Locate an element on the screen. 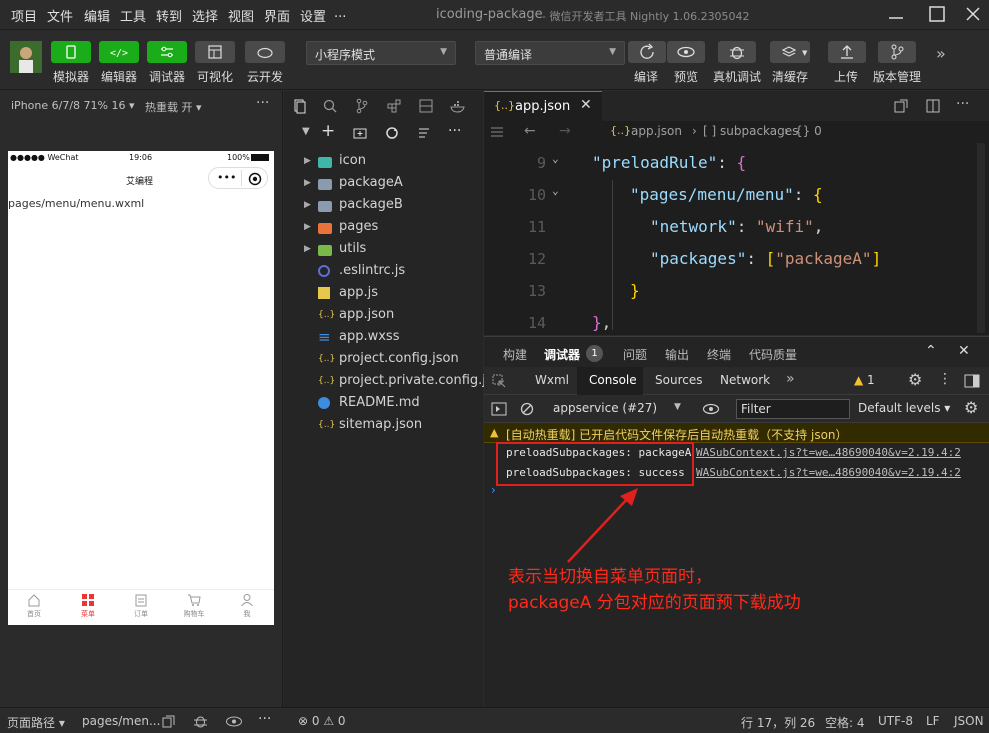  tab-order: 订单 is located at coordinates (141, 606).